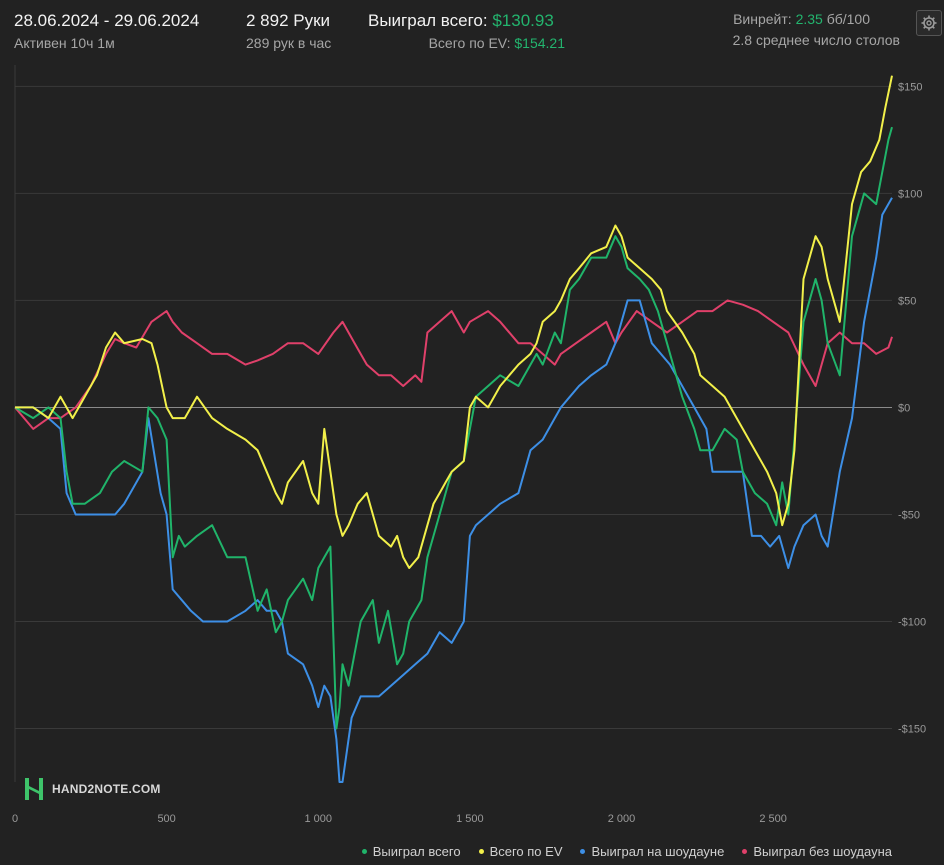 This screenshot has height=865, width=944. Describe the element at coordinates (816, 40) in the screenshot. I see `avg-tables: 2.8 среднее число столов` at that location.